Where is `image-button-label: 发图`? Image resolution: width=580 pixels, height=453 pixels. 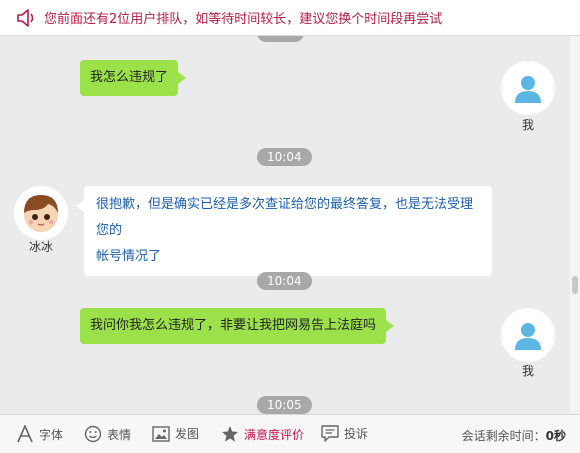 image-button-label: 发图 is located at coordinates (187, 434).